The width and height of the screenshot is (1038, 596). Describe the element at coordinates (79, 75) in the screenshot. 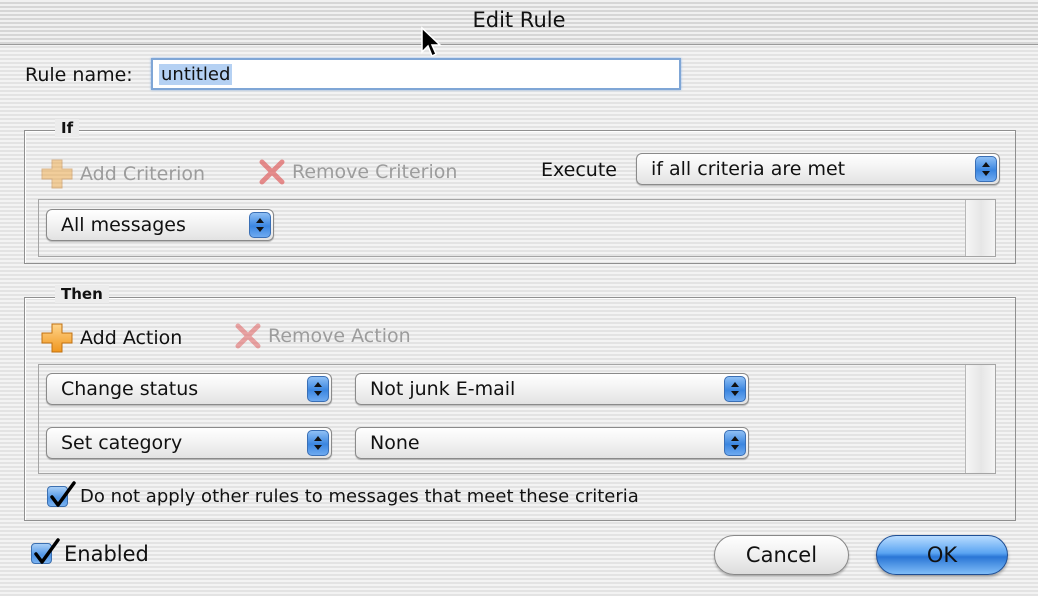

I see `rule-name-label: Rule name:` at that location.